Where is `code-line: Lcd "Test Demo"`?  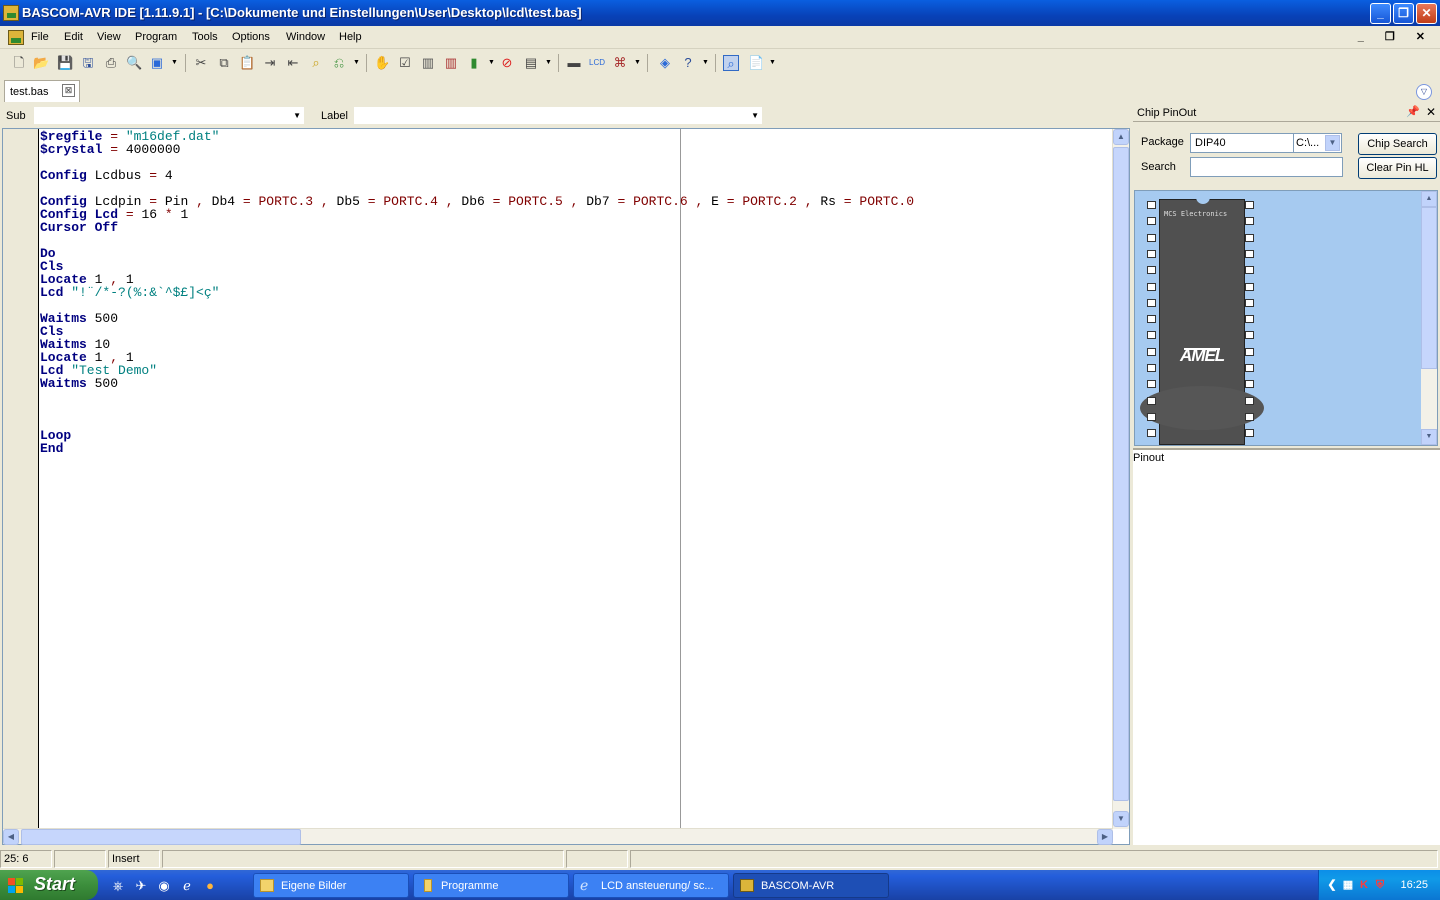
code-line: Lcd "Test Demo" is located at coordinates (477, 370).